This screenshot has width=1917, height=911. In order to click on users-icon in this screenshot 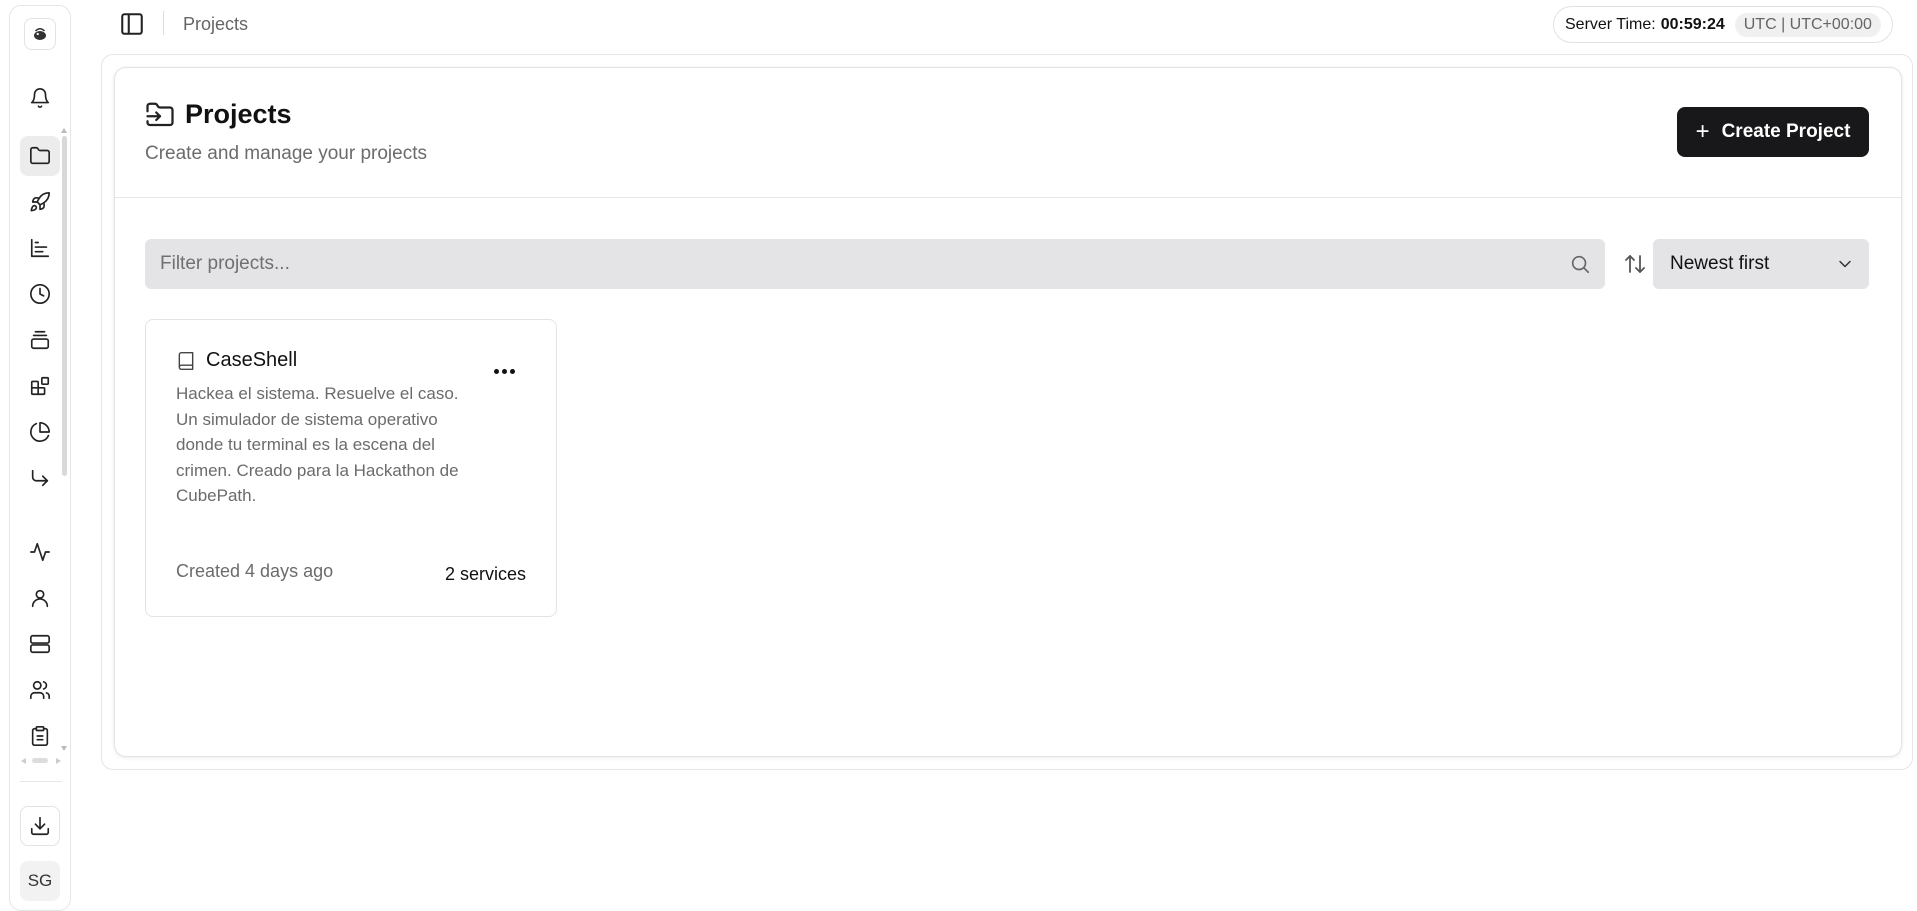, I will do `click(40, 690)`.